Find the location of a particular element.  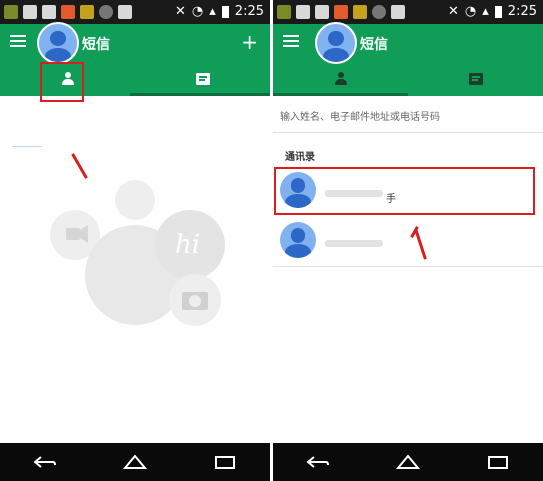

contact-avatar is located at coordinates (298, 240).